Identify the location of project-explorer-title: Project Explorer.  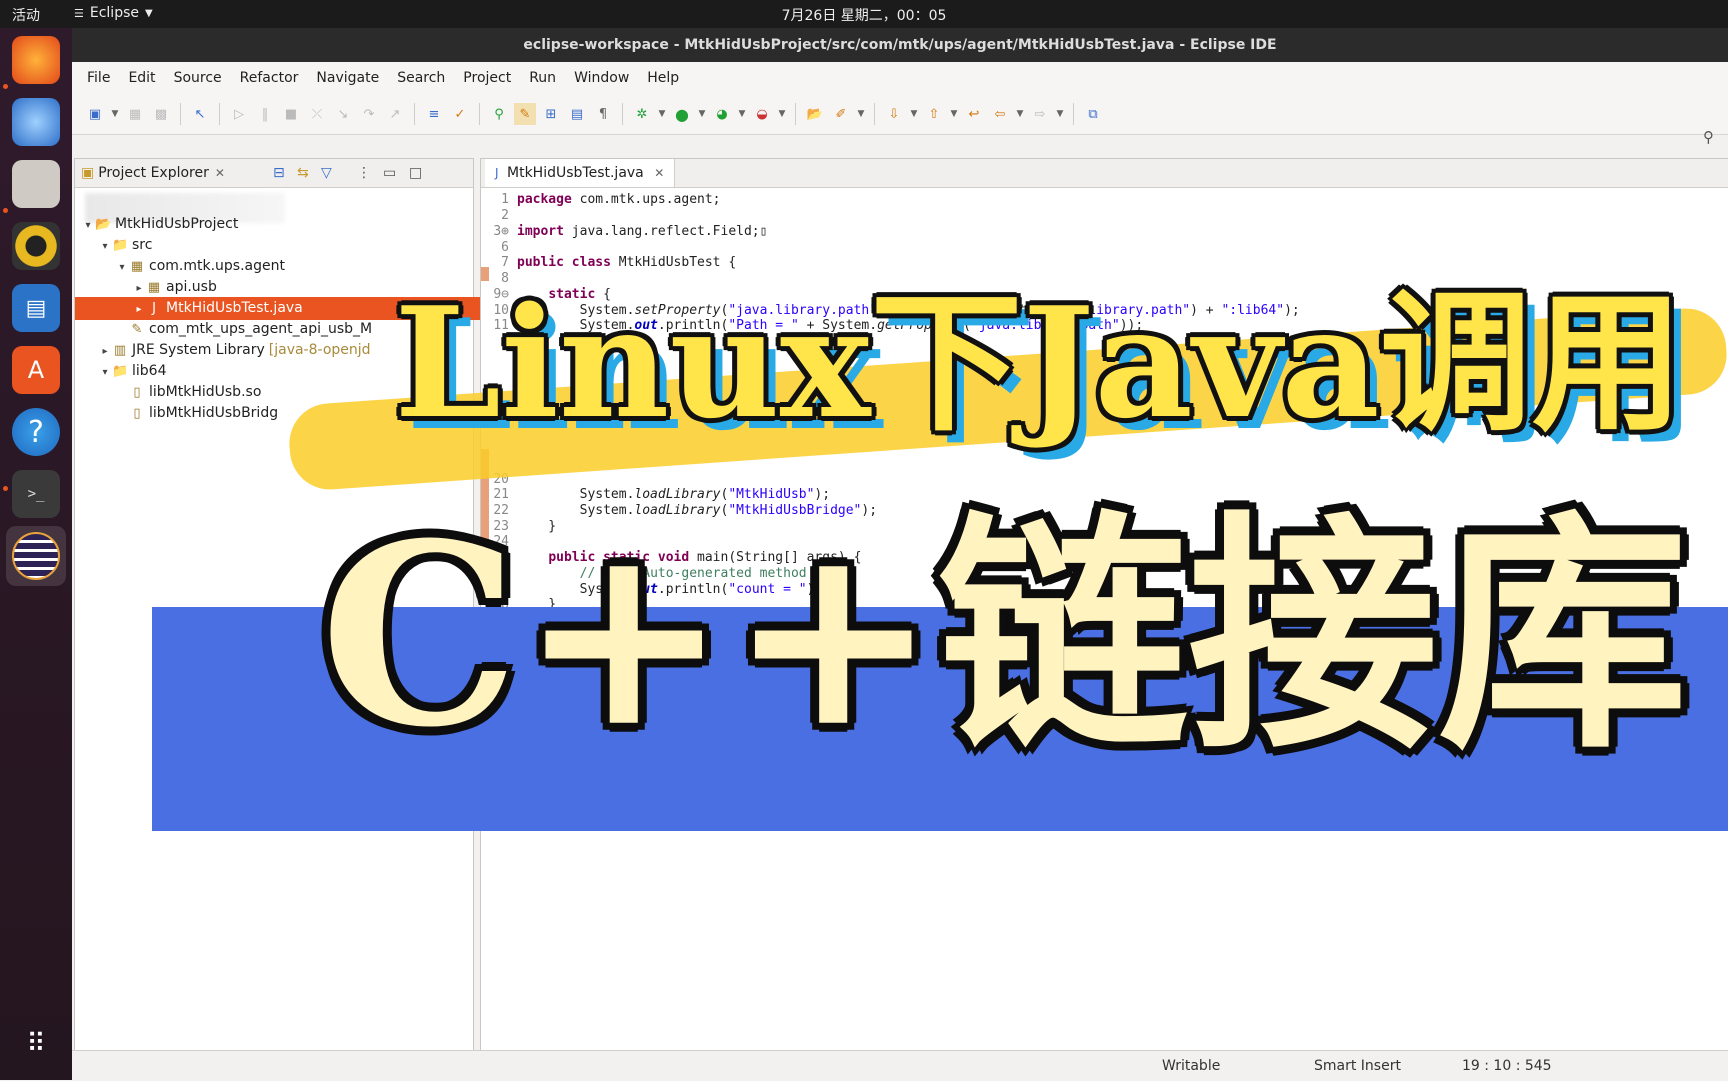
(153, 173).